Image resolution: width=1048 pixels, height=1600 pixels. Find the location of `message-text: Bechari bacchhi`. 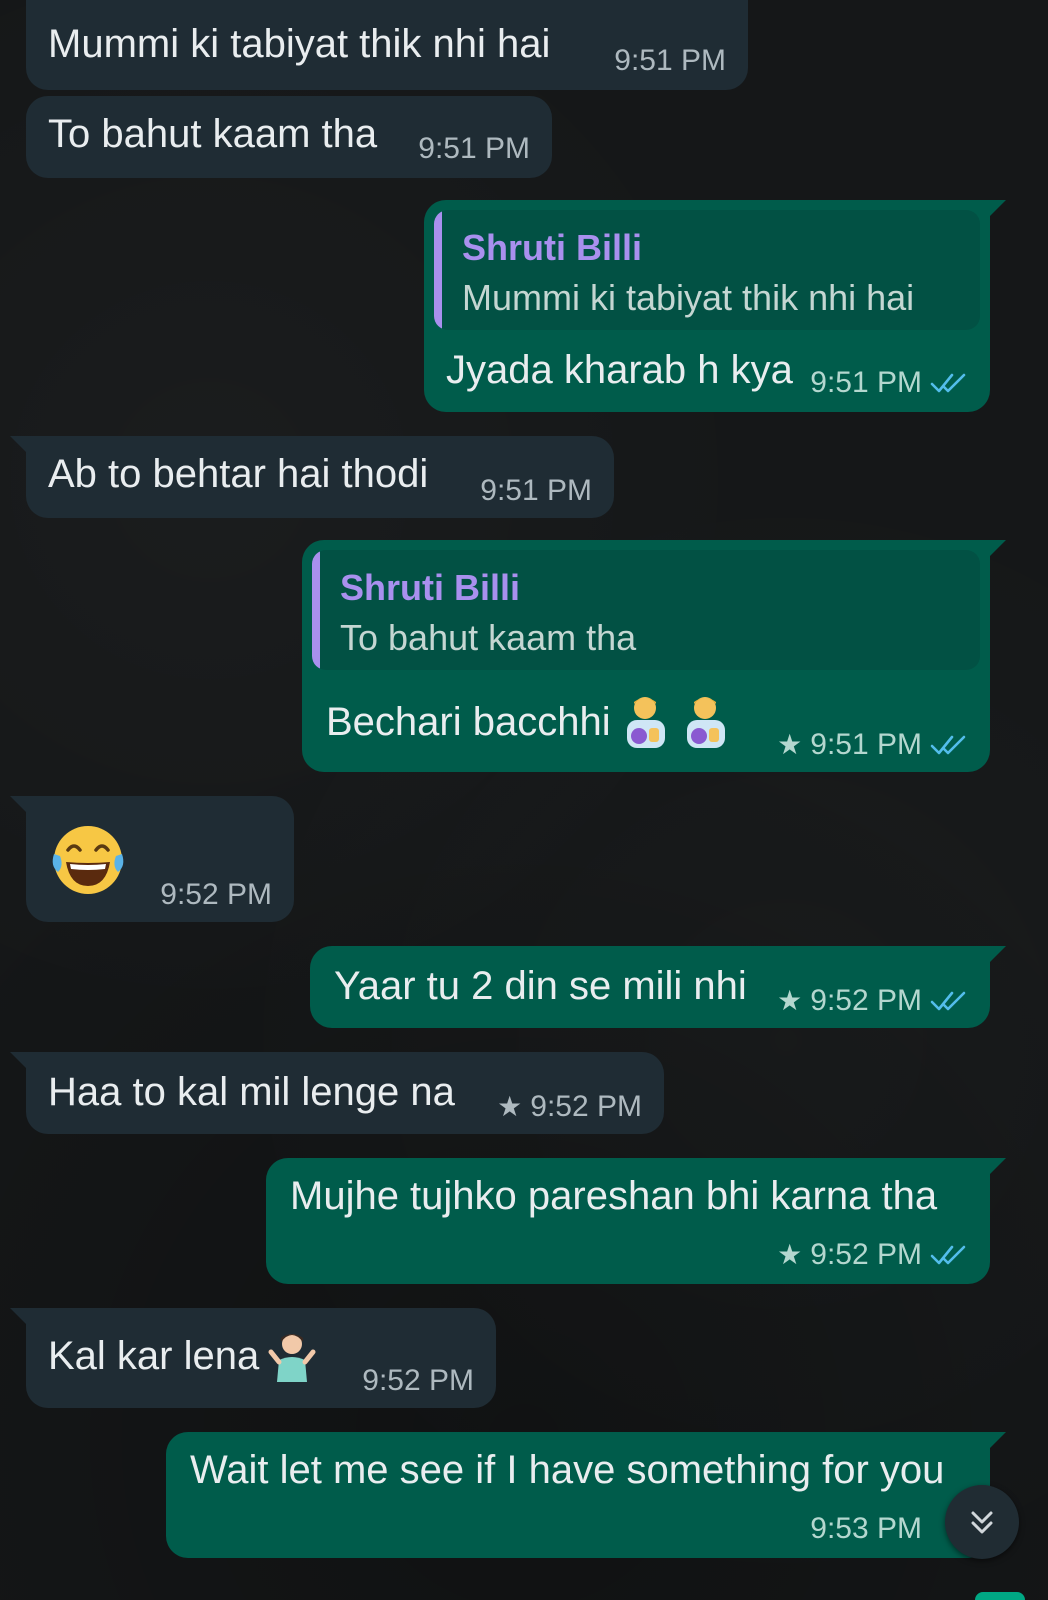

message-text: Bechari bacchhi is located at coordinates (528, 722).